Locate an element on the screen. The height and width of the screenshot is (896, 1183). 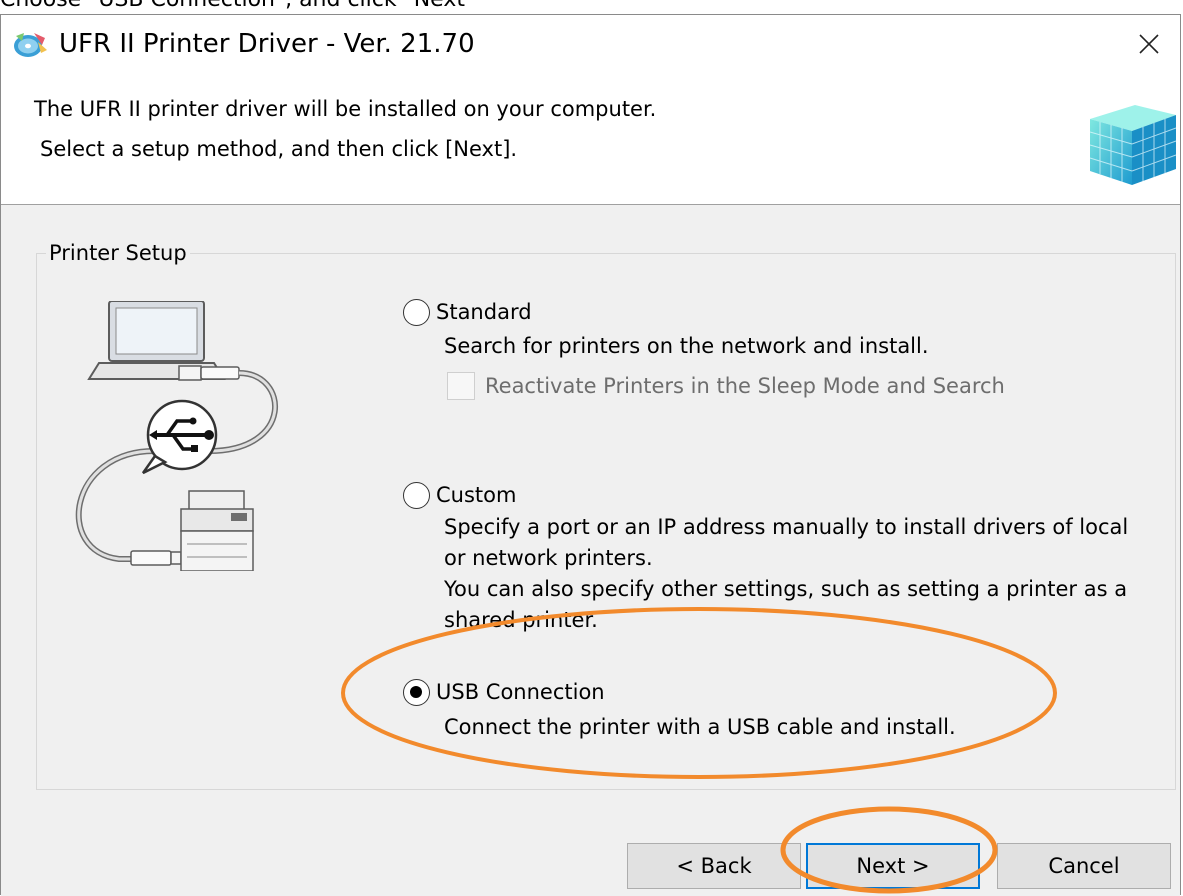
radio-custom-button is located at coordinates (416, 495).